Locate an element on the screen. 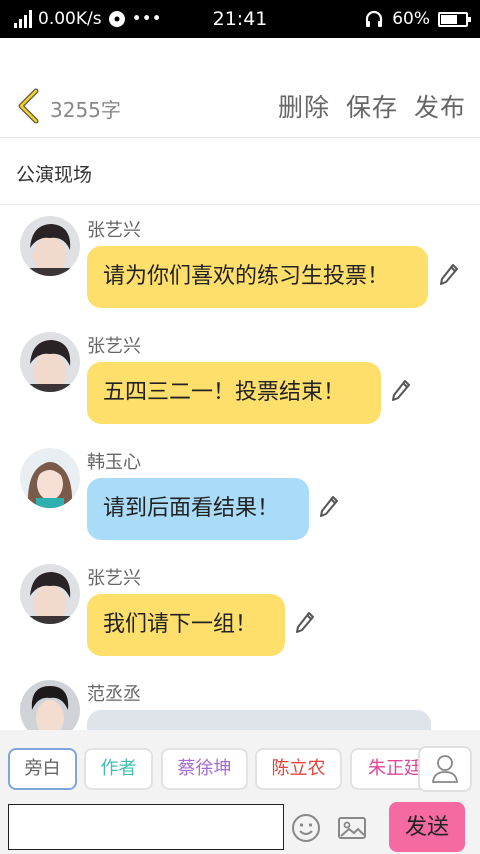 This screenshot has height=854, width=480. message-item: 张艺兴 五四三二一！投票结束！ is located at coordinates (240, 377).